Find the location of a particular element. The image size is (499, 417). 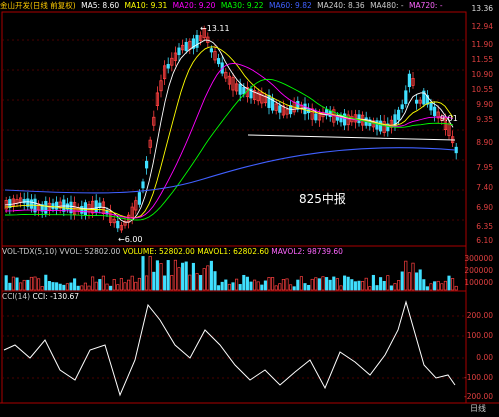

right-marker: 9.01 is located at coordinates (449, 118).